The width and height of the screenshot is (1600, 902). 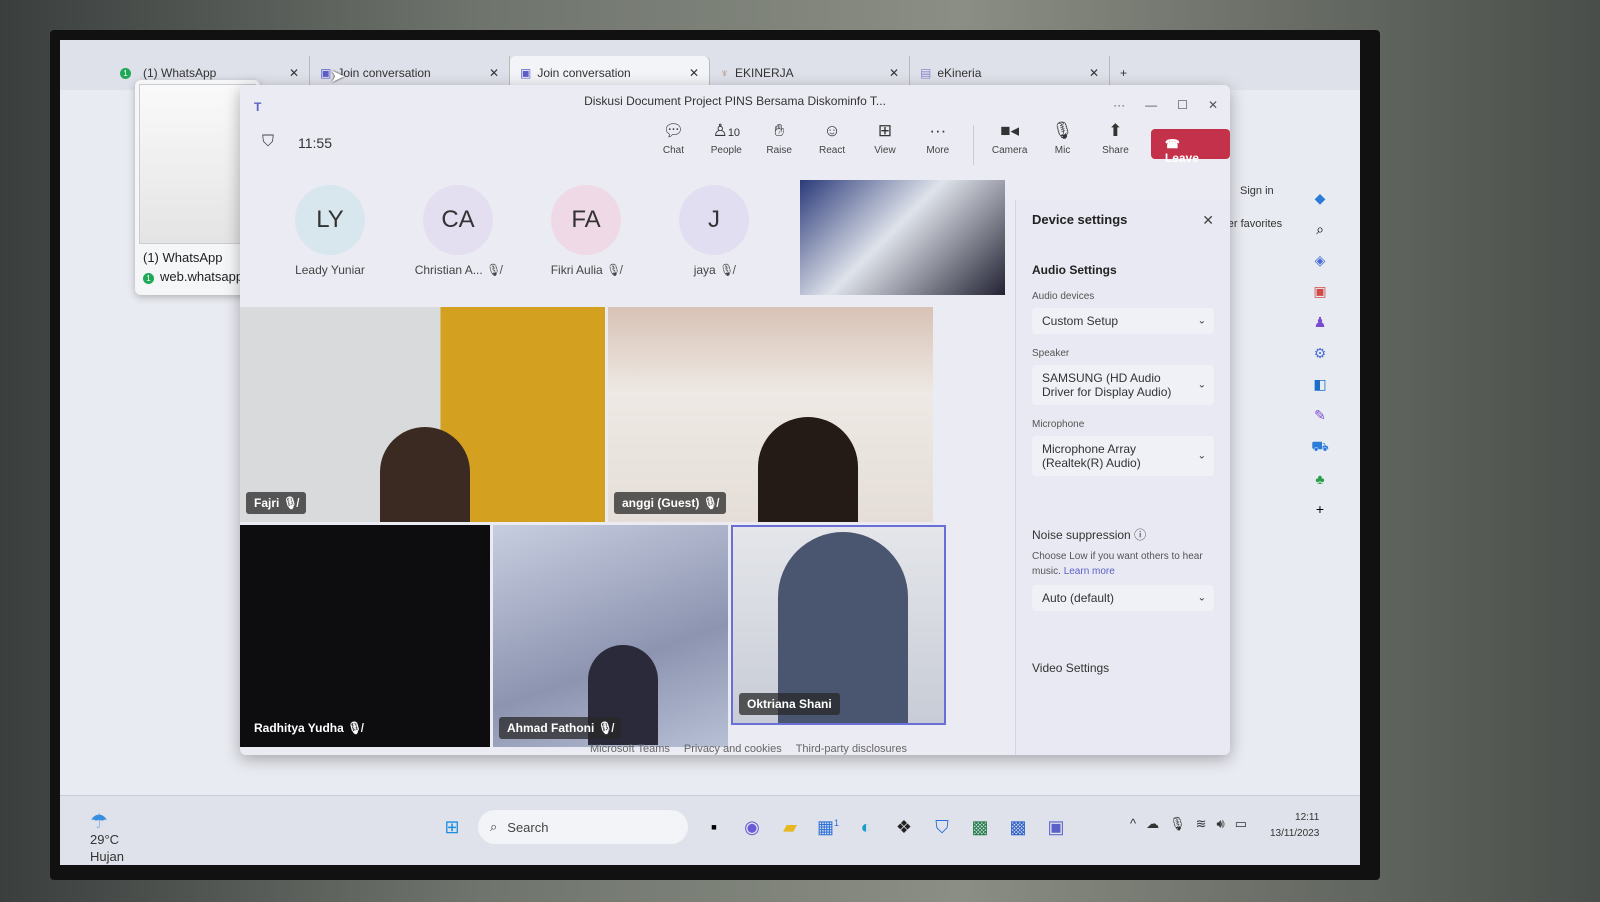 I want to click on chevron-up-icon: ^, so click(x=1133, y=824).